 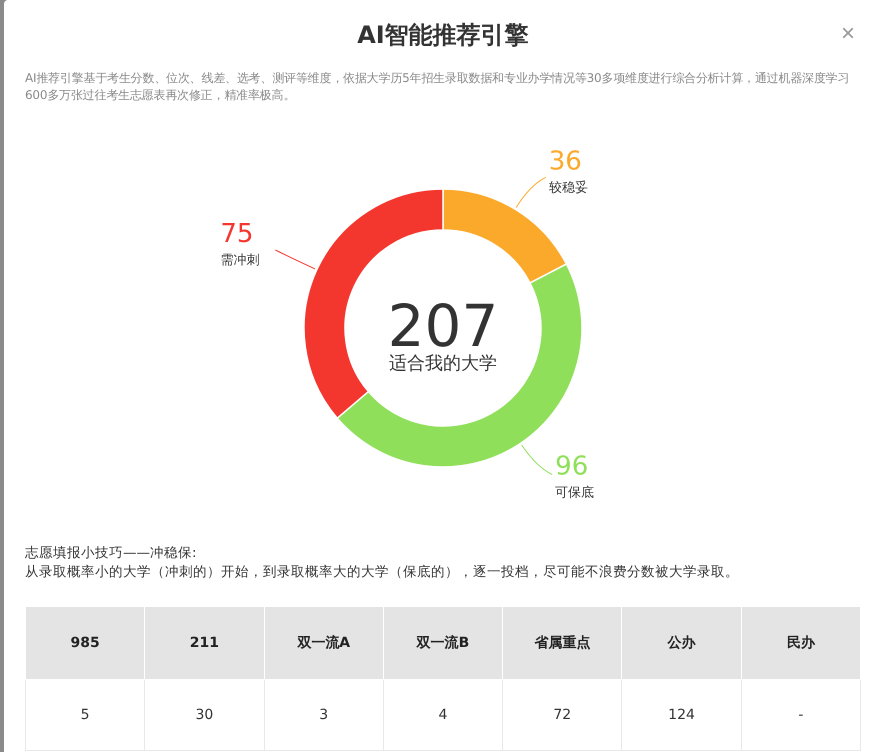 I want to click on table-cell: 3, so click(x=324, y=715).